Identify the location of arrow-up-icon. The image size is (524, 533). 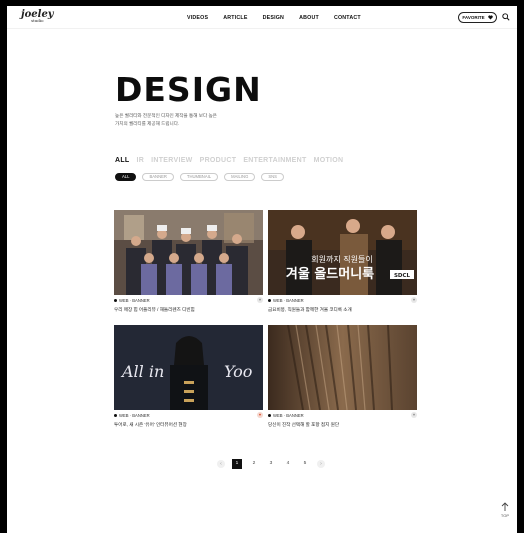
(505, 506).